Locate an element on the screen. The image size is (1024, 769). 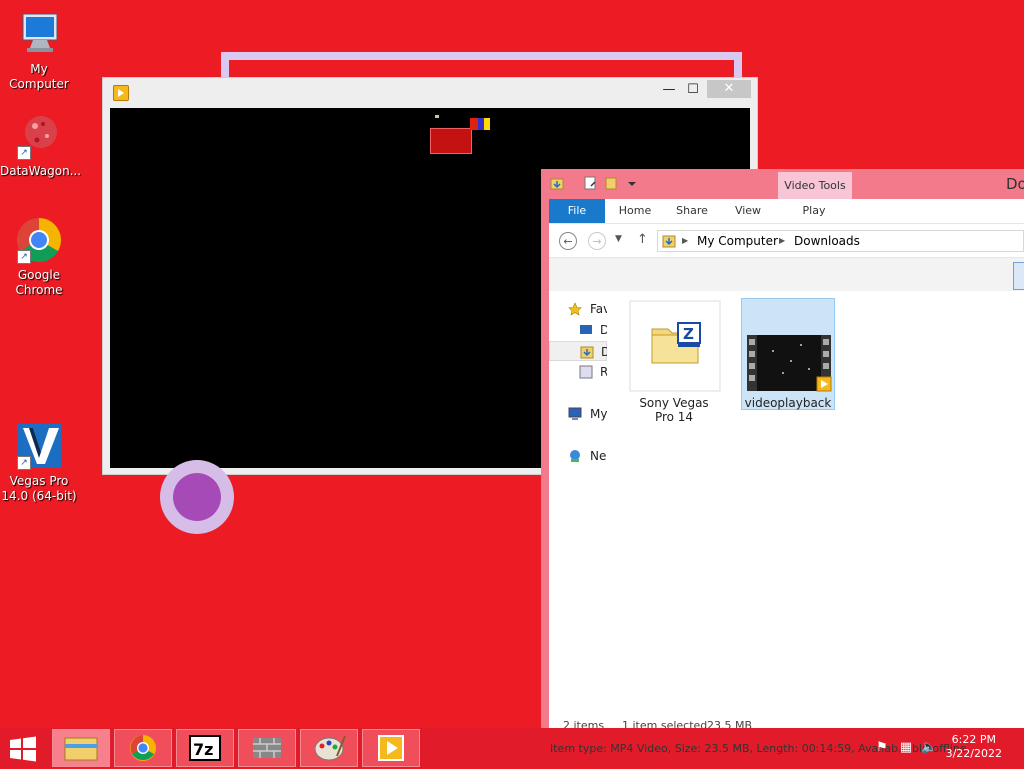
file-item-sony-vegas-pro: Z Sony Vegas Pro 14 is located at coordinates (674, 361).